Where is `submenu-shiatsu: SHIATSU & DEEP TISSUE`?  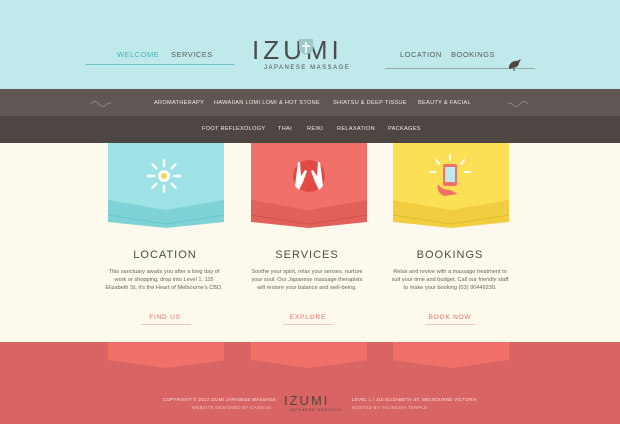 submenu-shiatsu: SHIATSU & DEEP TISSUE is located at coordinates (370, 103).